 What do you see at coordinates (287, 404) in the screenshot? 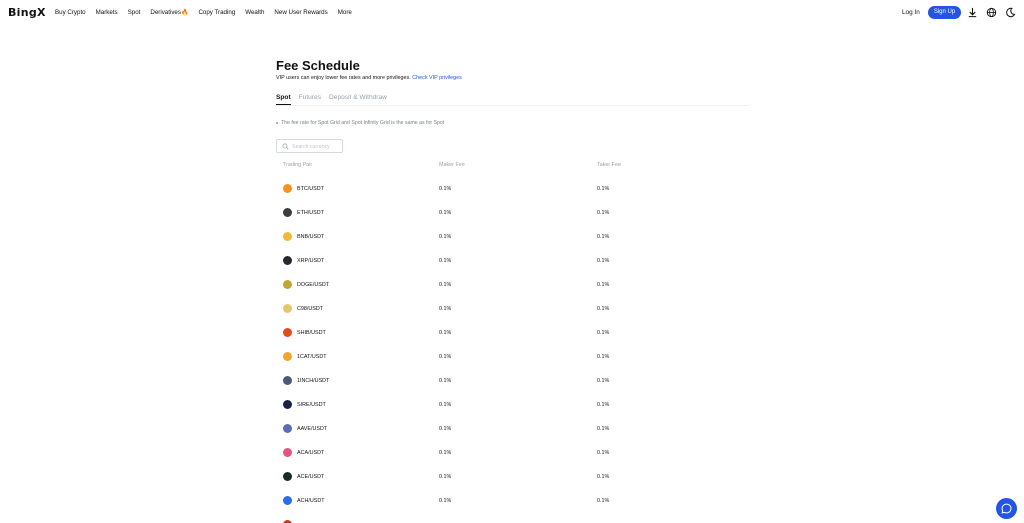
I see `sire-icon` at bounding box center [287, 404].